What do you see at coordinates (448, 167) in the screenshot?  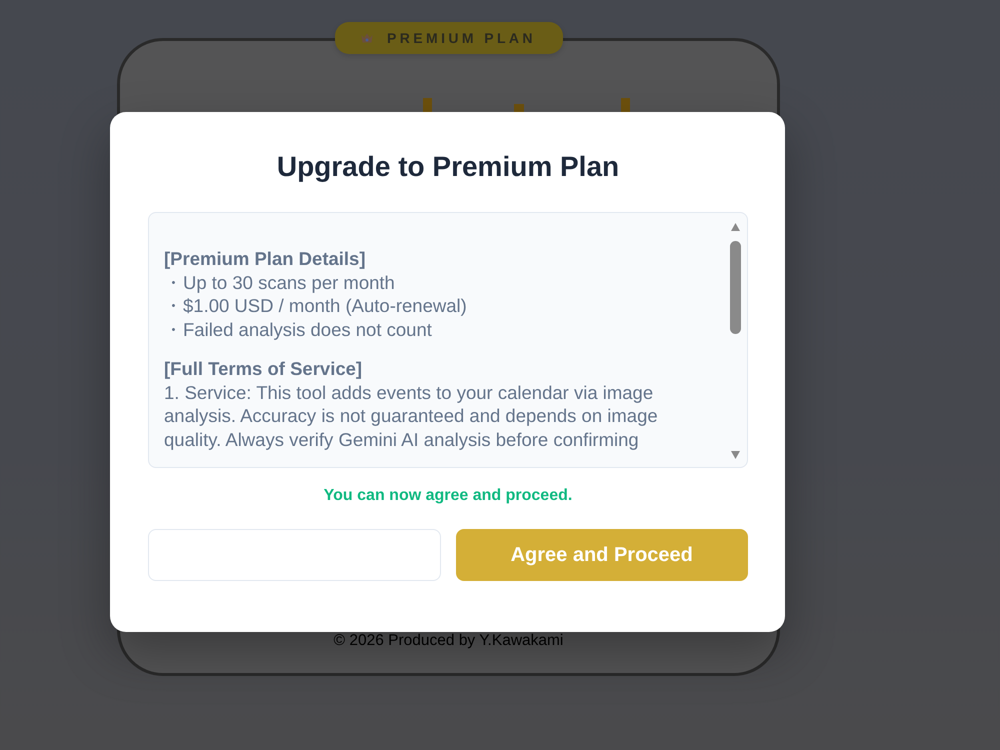 I see `dialog-title: Upgrade to Premium Plan` at bounding box center [448, 167].